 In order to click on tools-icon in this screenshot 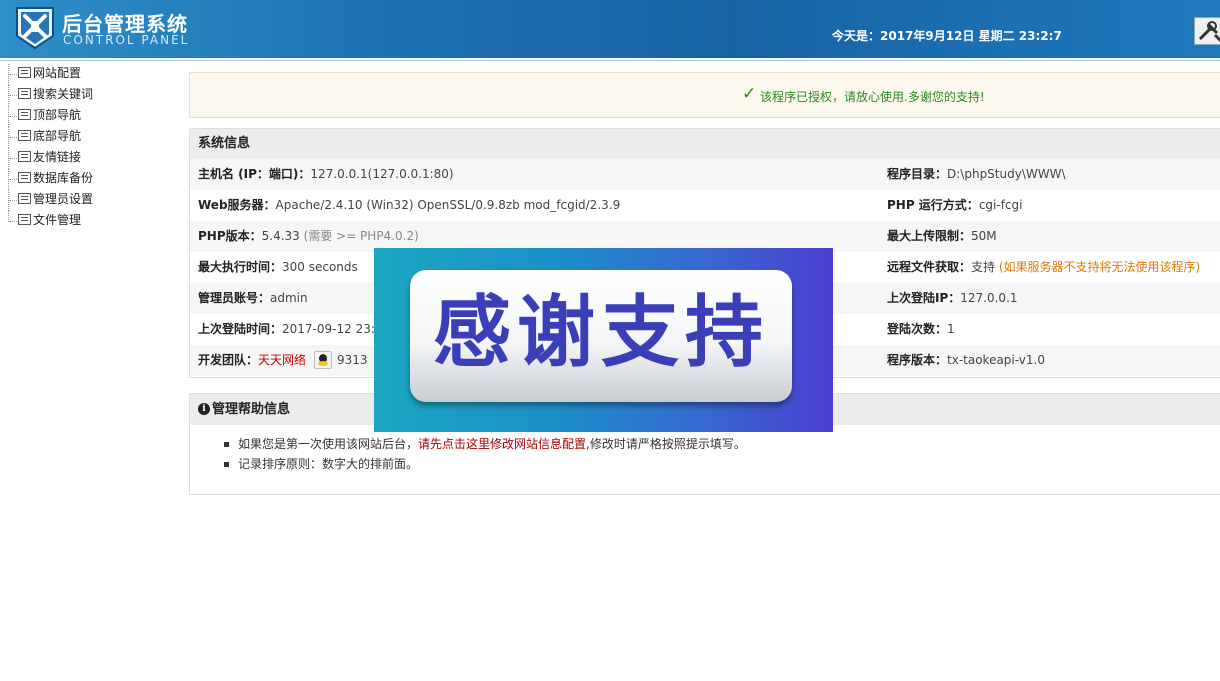, I will do `click(1209, 32)`.